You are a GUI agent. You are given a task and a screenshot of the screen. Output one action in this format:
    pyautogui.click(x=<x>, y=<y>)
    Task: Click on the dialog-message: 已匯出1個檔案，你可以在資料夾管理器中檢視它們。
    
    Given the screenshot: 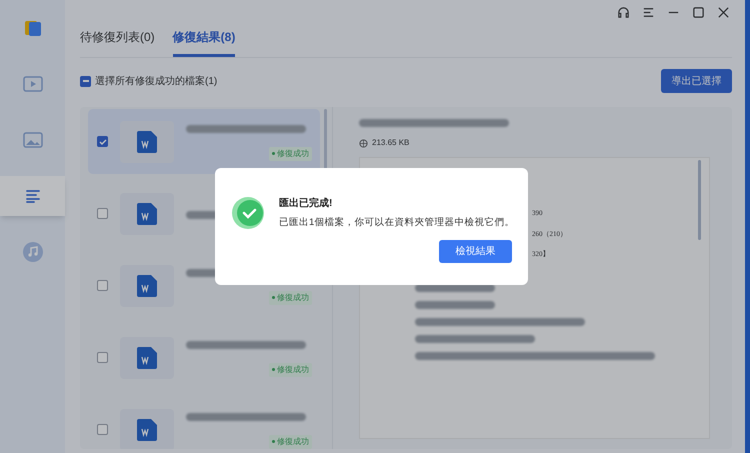 What is the action you would take?
    pyautogui.click(x=396, y=223)
    